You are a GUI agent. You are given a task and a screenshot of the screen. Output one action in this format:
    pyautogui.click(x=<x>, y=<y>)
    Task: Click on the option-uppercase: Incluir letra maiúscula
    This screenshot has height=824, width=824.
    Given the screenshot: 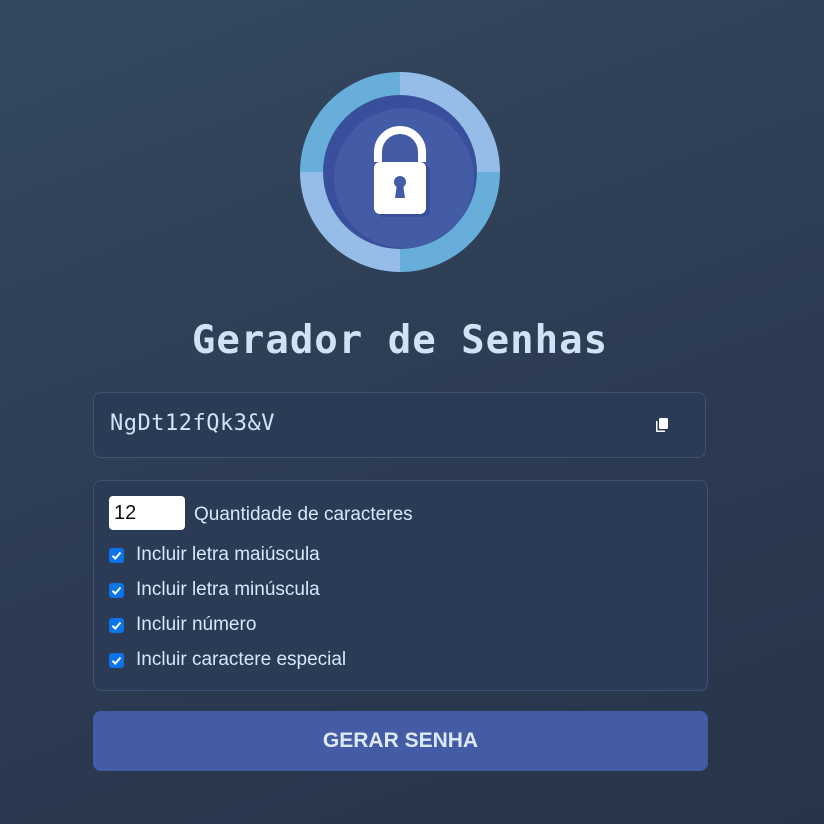 What is the action you would take?
    pyautogui.click(x=214, y=555)
    